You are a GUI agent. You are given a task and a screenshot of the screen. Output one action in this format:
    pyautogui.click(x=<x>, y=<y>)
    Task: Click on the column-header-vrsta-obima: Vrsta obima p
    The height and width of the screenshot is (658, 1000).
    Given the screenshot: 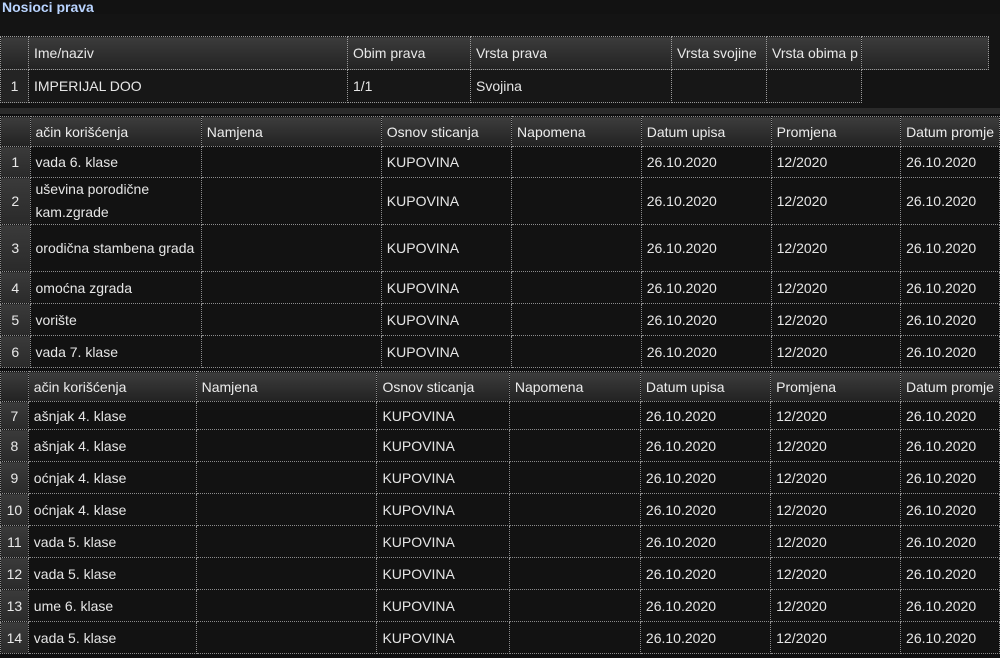 What is the action you would take?
    pyautogui.click(x=814, y=53)
    